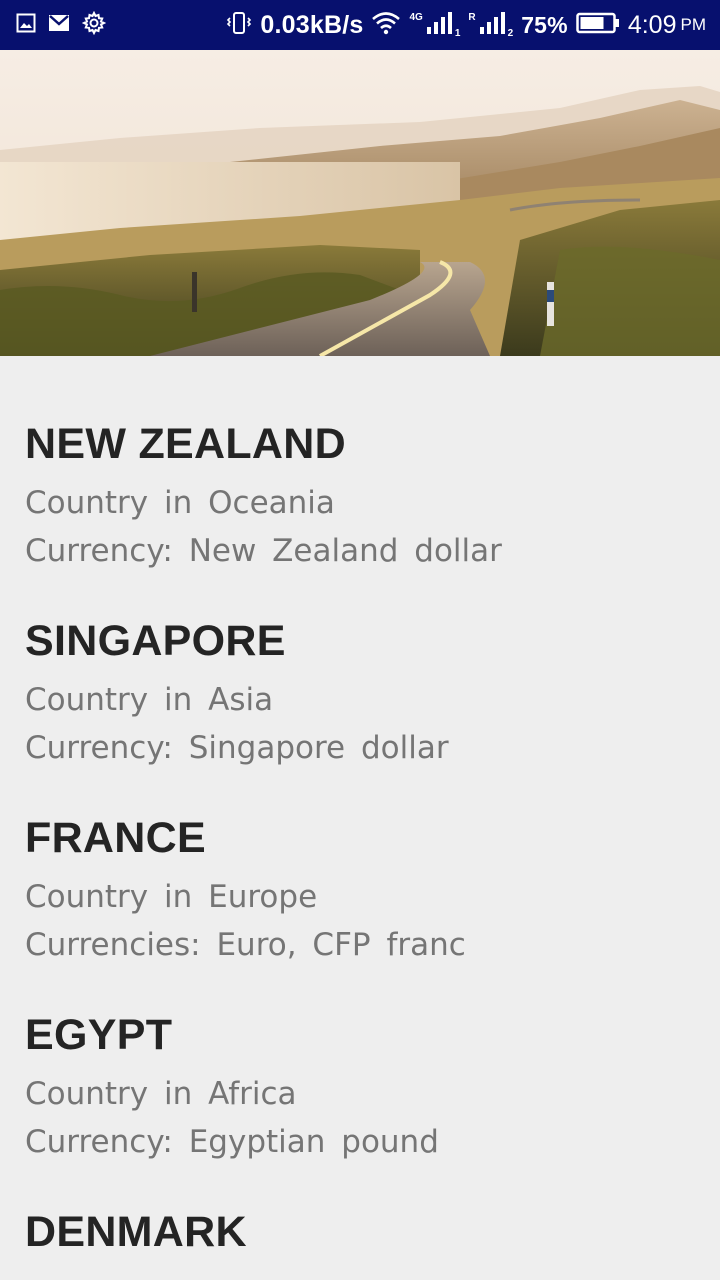 The height and width of the screenshot is (1280, 720). What do you see at coordinates (59, 25) in the screenshot?
I see `gmail-icon` at bounding box center [59, 25].